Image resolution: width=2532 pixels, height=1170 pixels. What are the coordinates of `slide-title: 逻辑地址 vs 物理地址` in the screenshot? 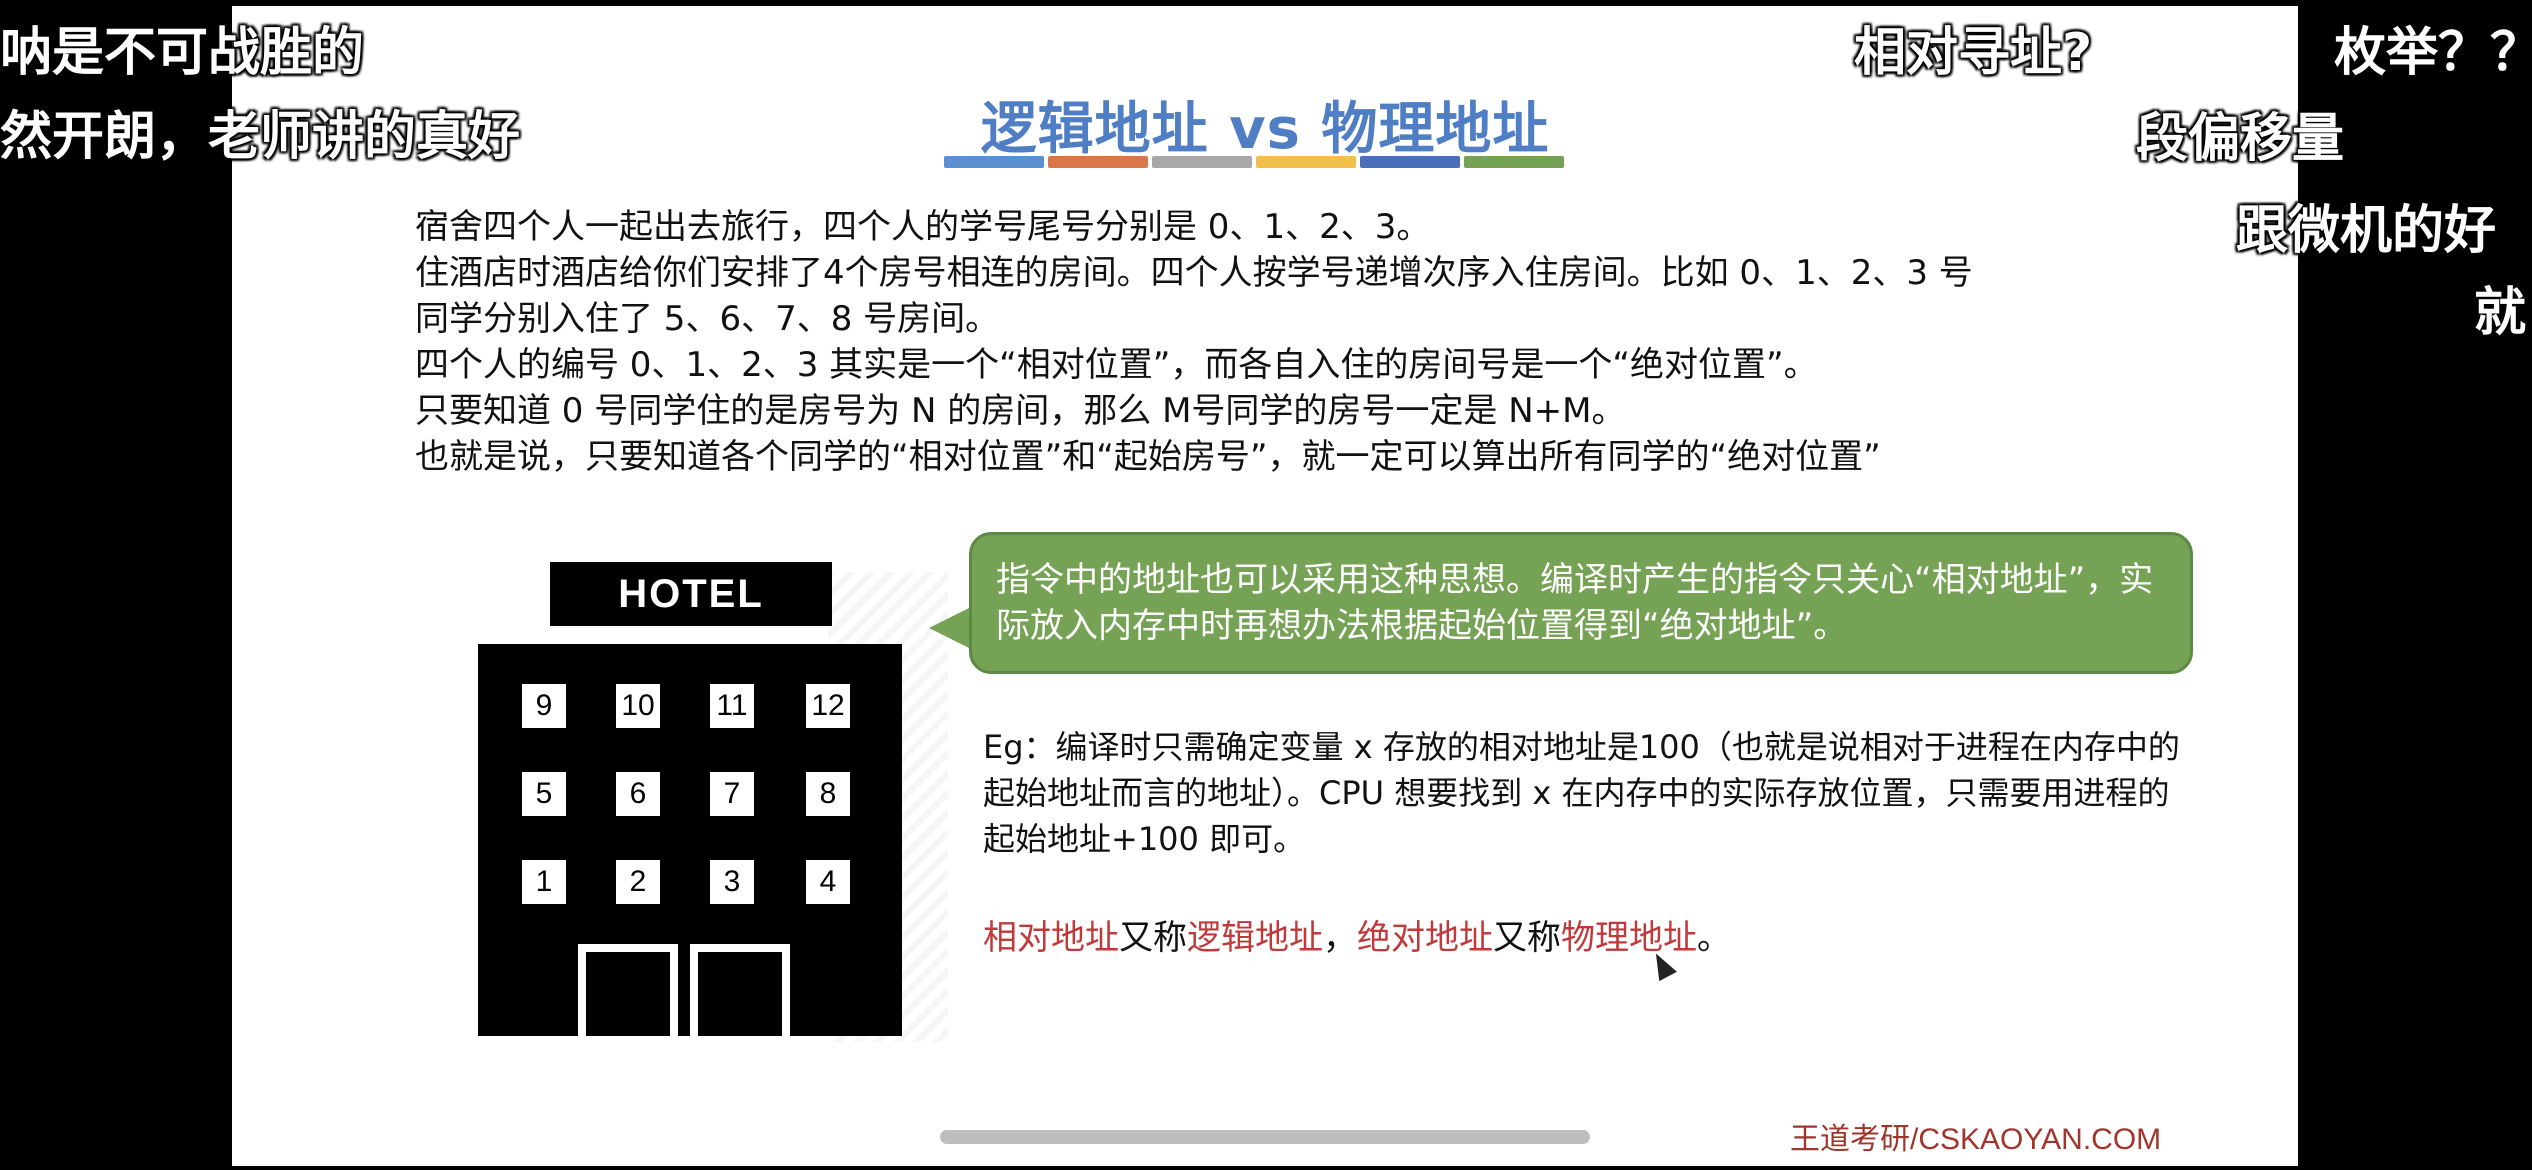 It's located at (1265, 129).